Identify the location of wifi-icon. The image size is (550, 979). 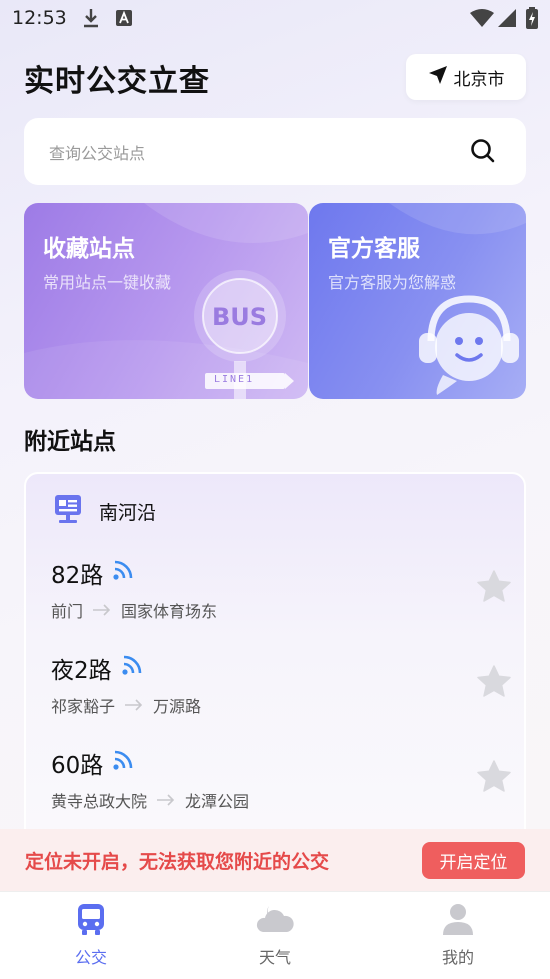
(482, 20).